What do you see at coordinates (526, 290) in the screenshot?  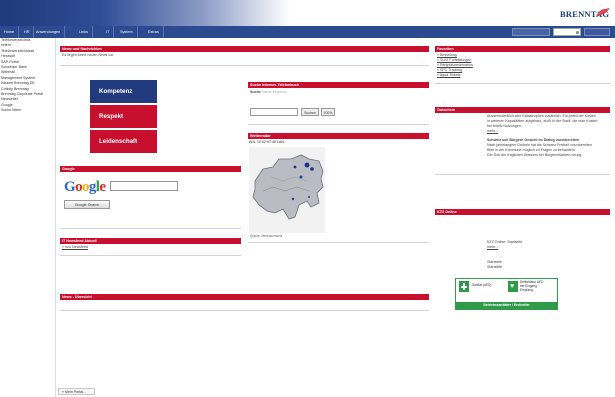 I see `aed-right-label: Empfang` at bounding box center [526, 290].